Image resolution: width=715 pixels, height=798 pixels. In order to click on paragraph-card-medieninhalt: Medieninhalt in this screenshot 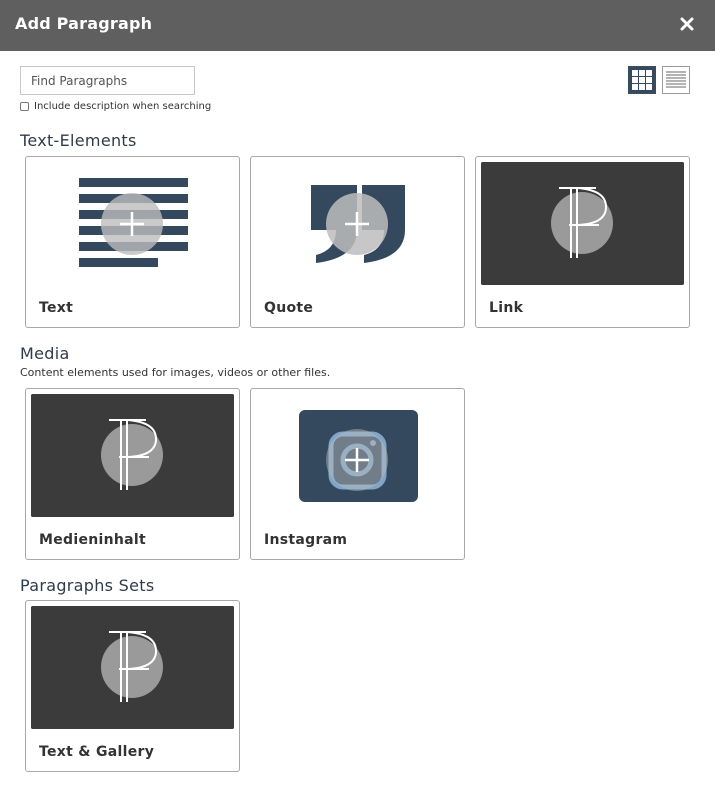, I will do `click(132, 474)`.